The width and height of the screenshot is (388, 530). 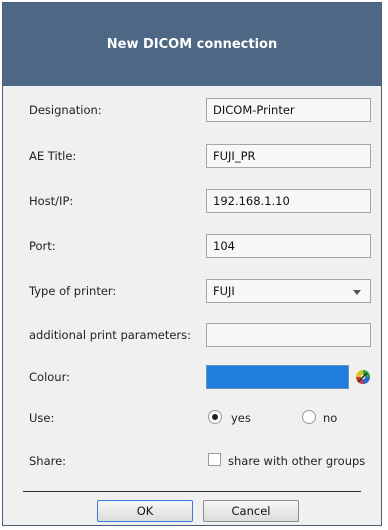 I want to click on designation-label: Designation:, so click(x=65, y=110).